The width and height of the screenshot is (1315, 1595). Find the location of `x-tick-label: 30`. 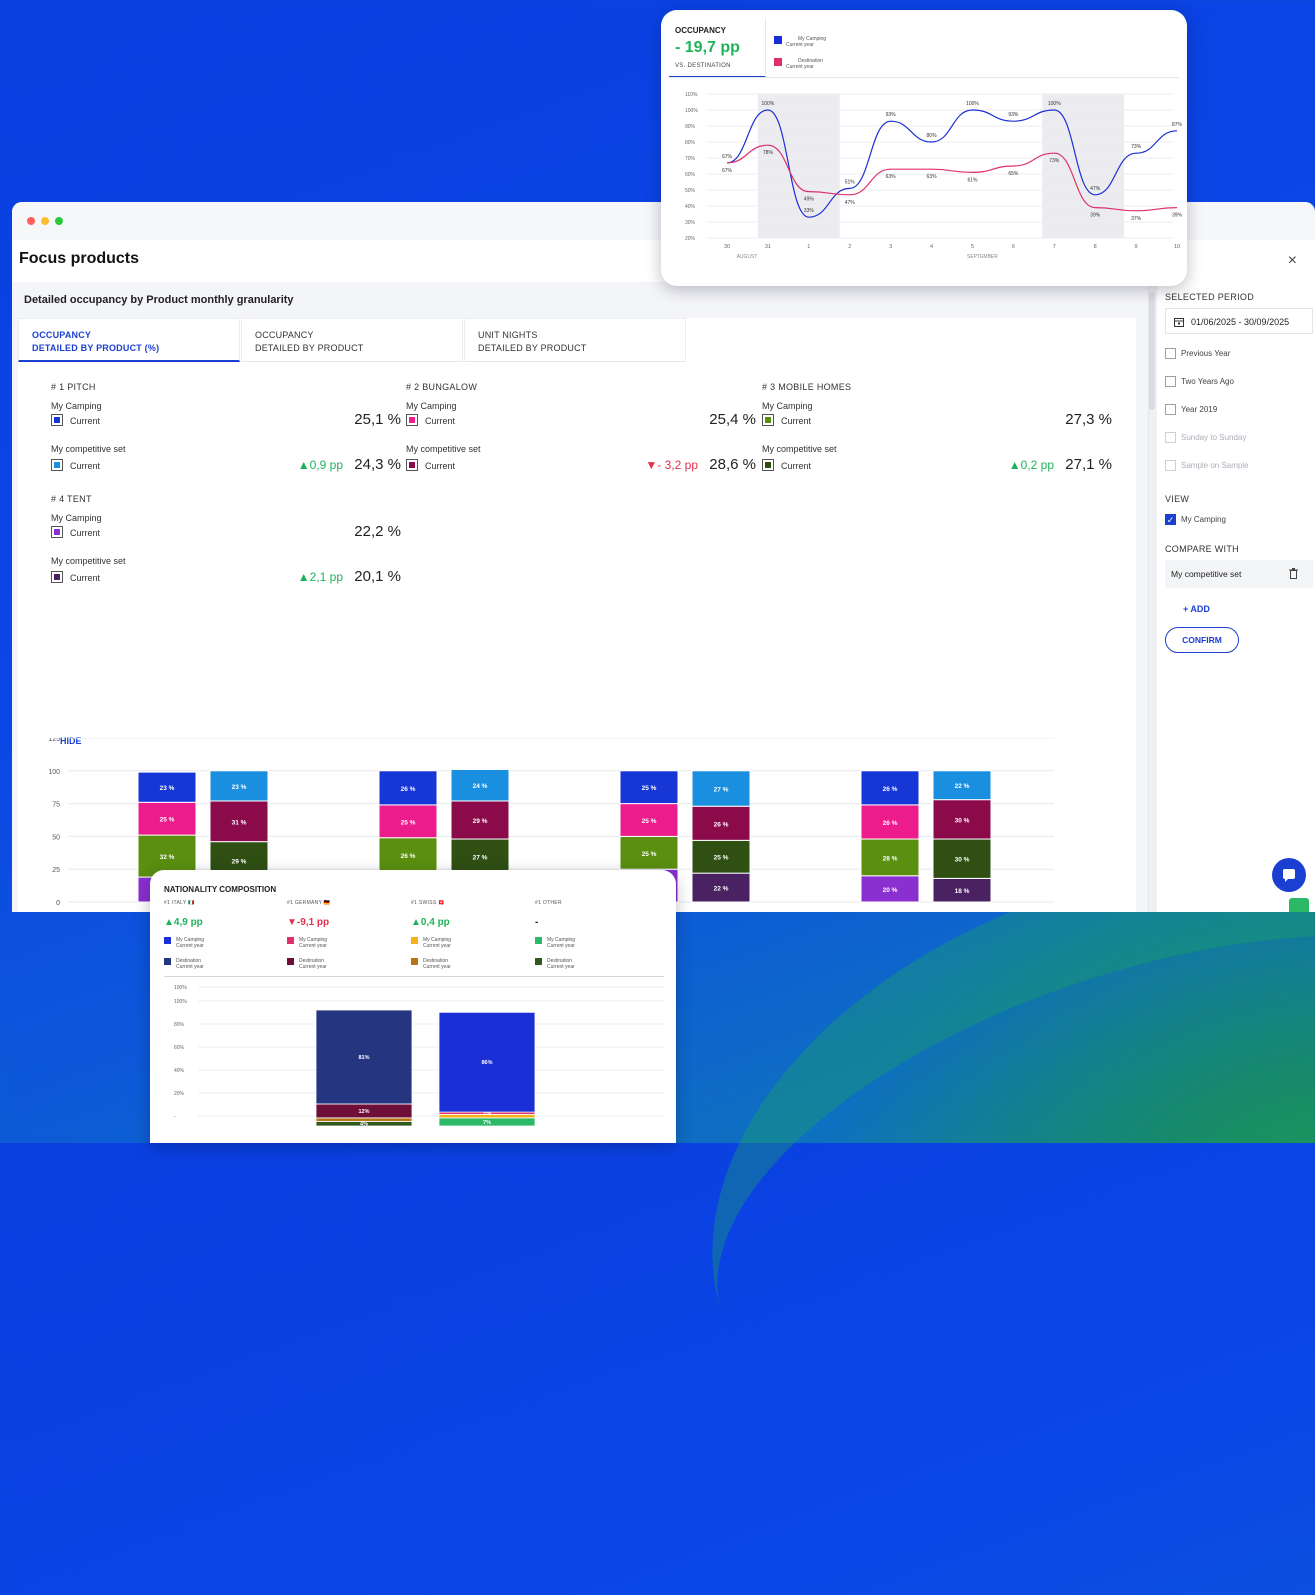

x-tick-label: 30 is located at coordinates (727, 247).